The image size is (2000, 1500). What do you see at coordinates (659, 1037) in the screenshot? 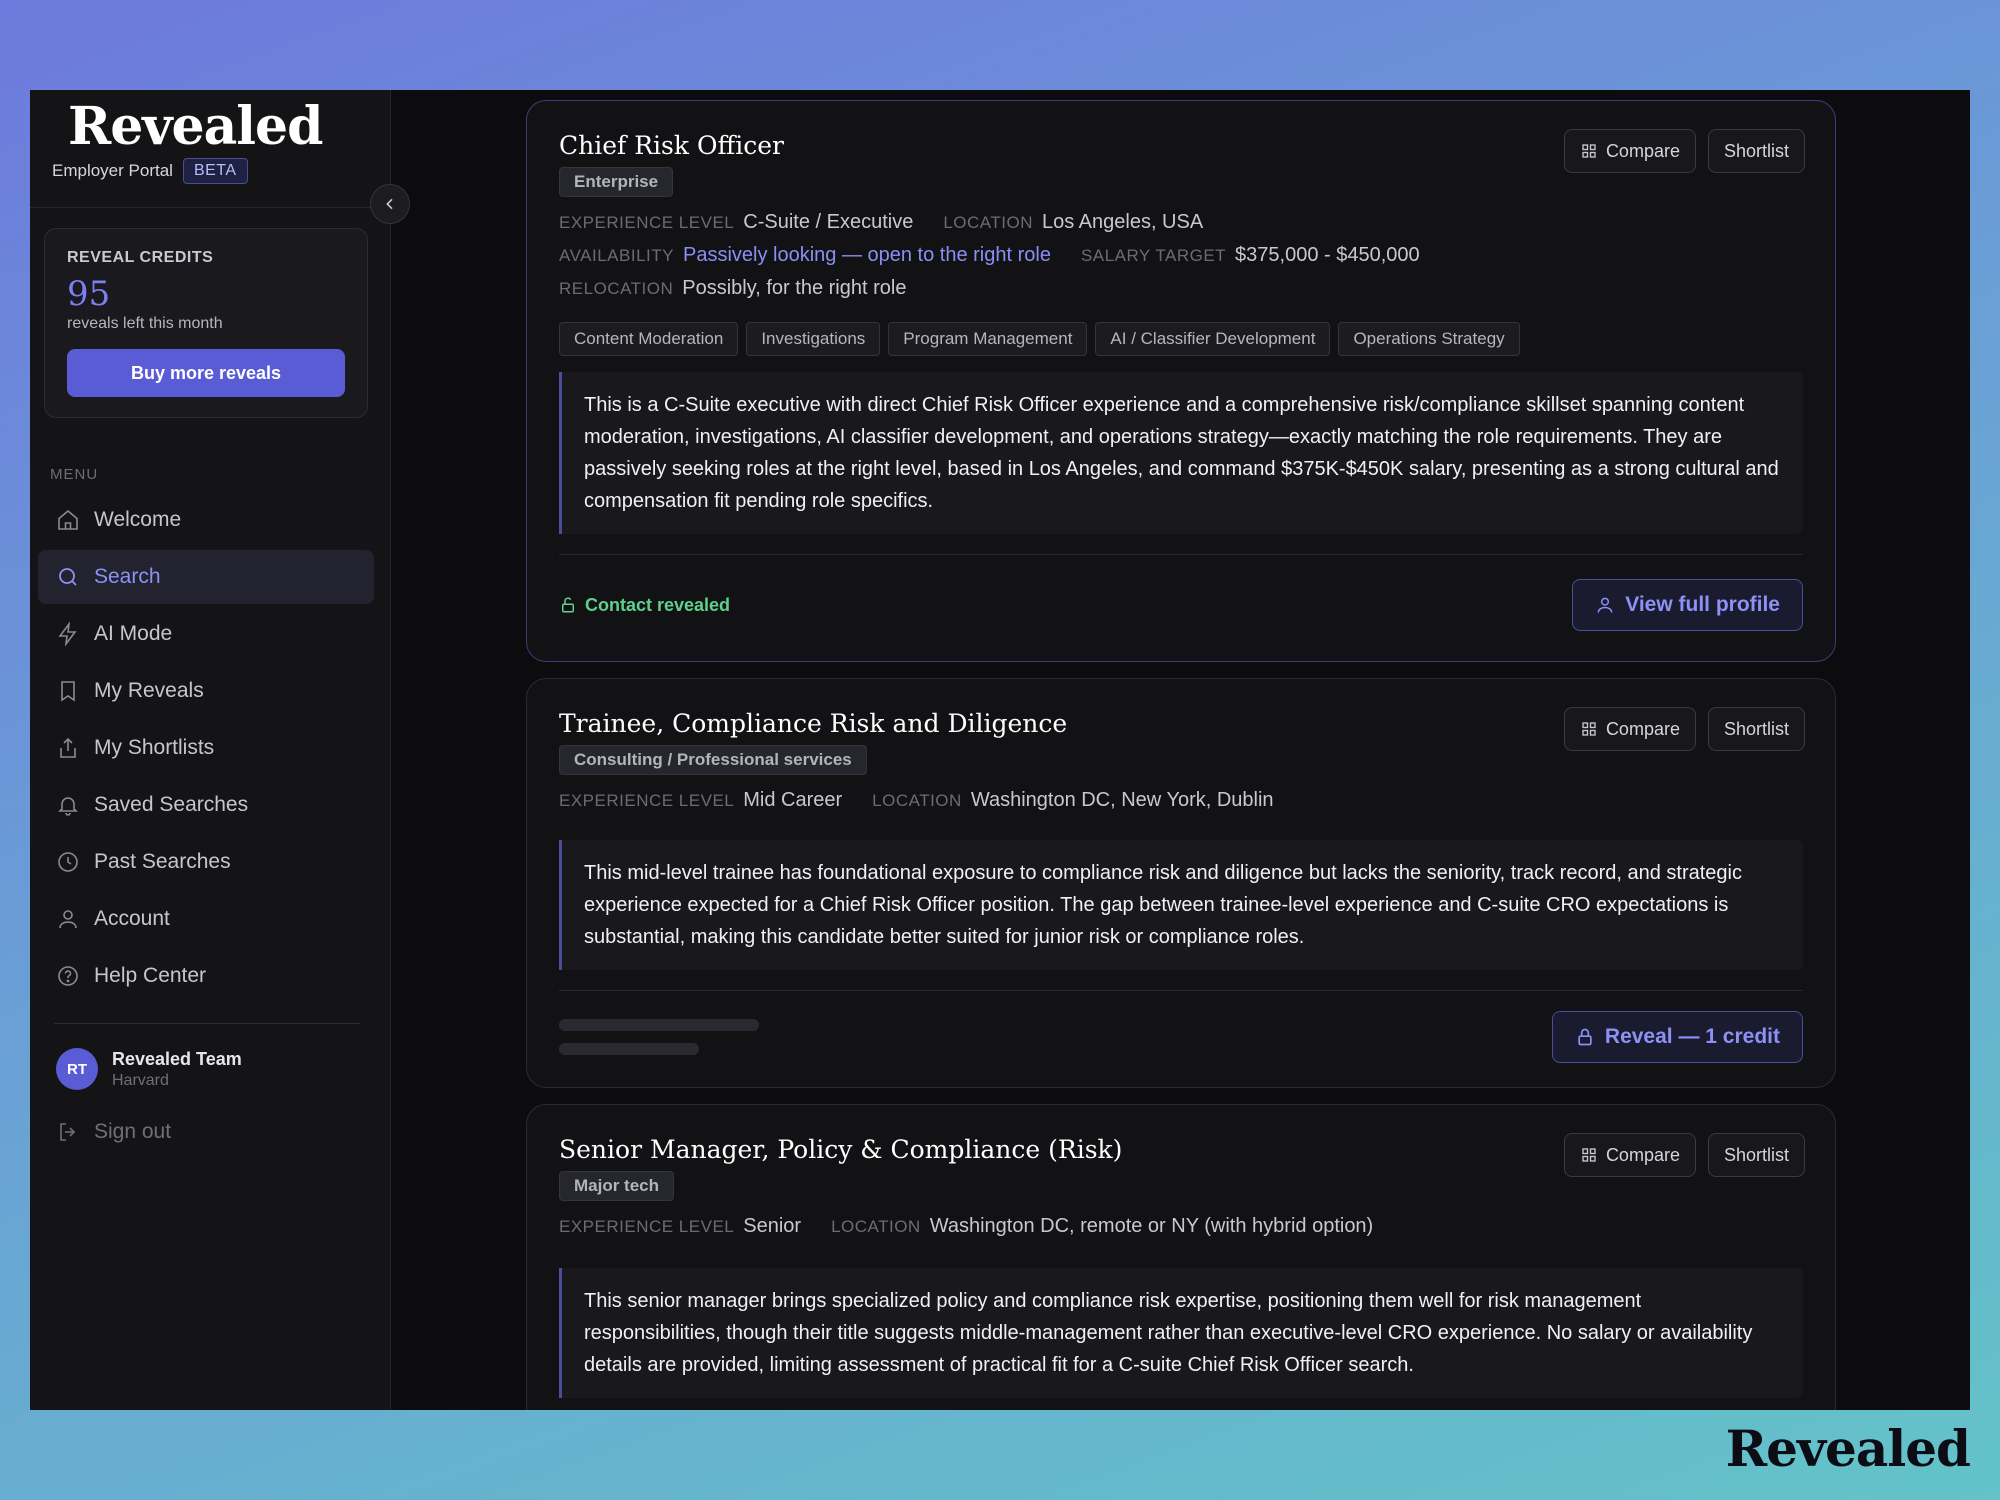
I see `hidden-contact-placeholder` at bounding box center [659, 1037].